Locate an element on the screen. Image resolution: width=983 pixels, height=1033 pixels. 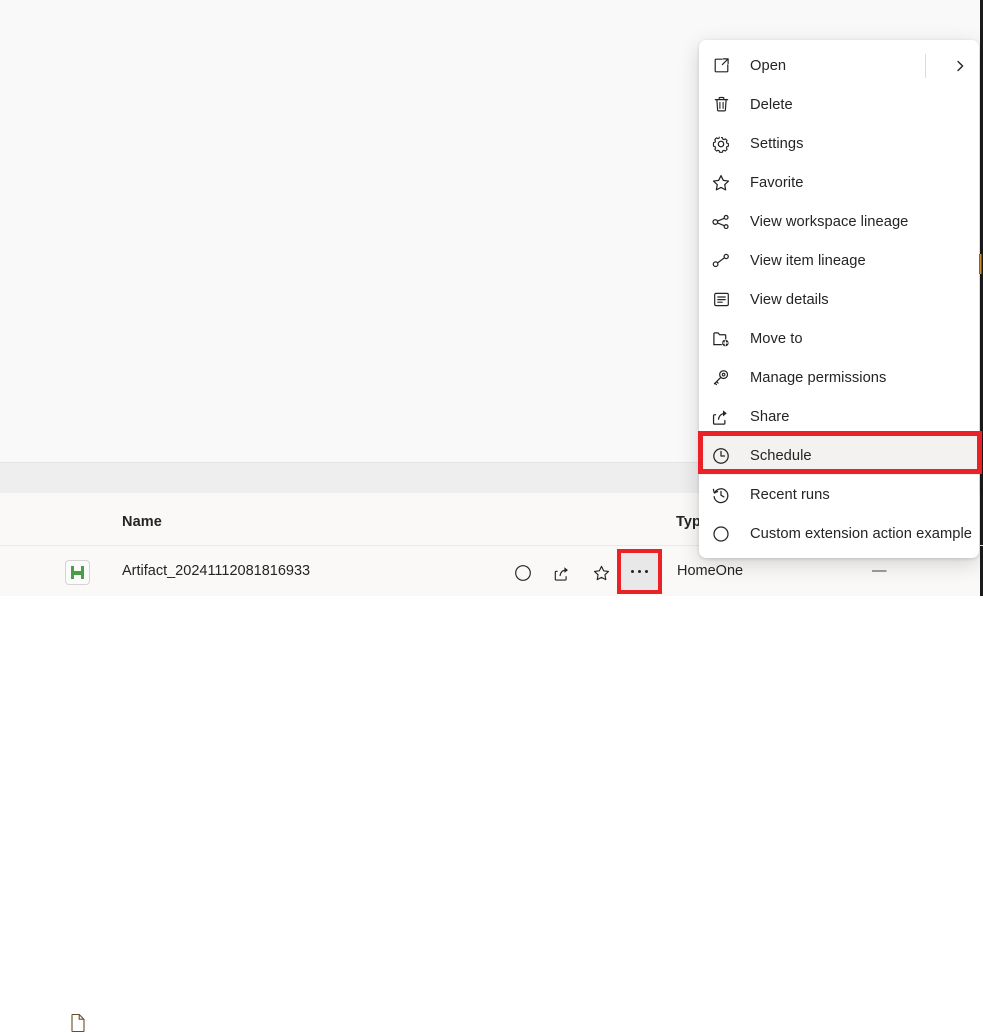
menu-item-label: Open is located at coordinates (768, 65).